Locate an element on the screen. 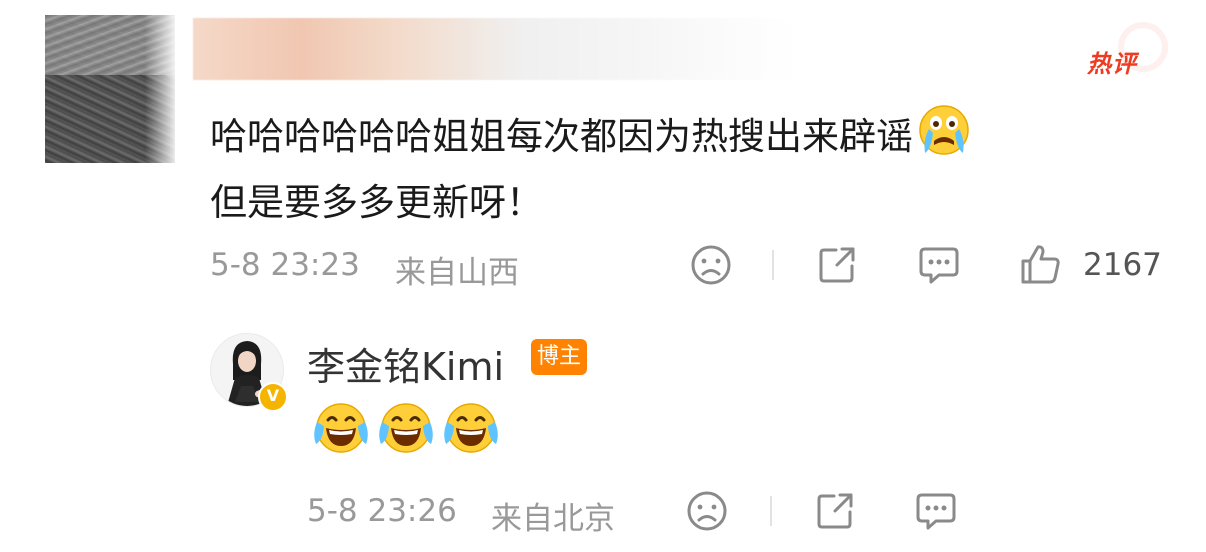  crying-emoji-icon is located at coordinates (944, 138).